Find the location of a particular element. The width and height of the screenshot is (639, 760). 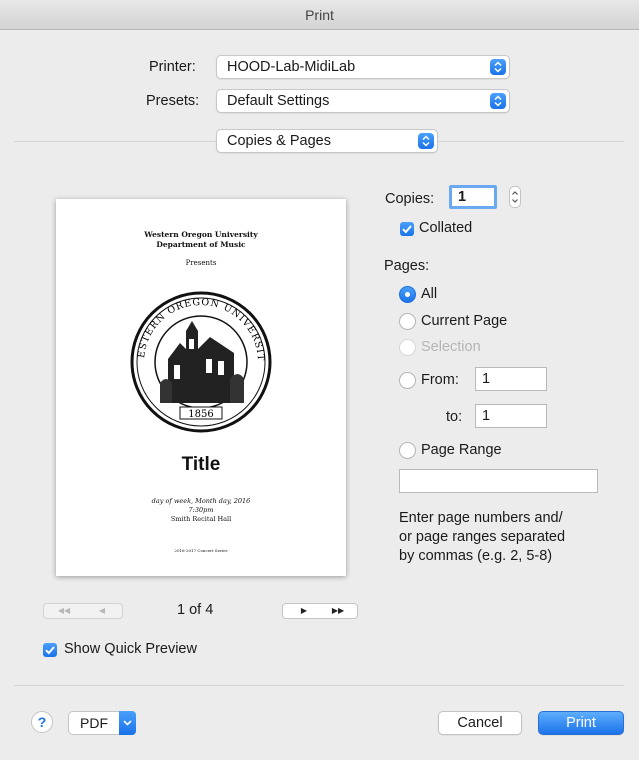

help-button: ? is located at coordinates (42, 722).